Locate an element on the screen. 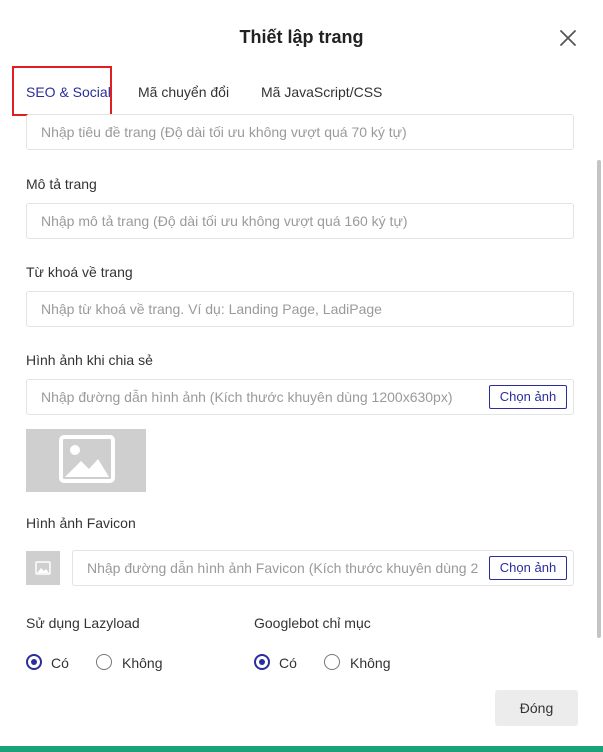  share-image-preview is located at coordinates (86, 460).